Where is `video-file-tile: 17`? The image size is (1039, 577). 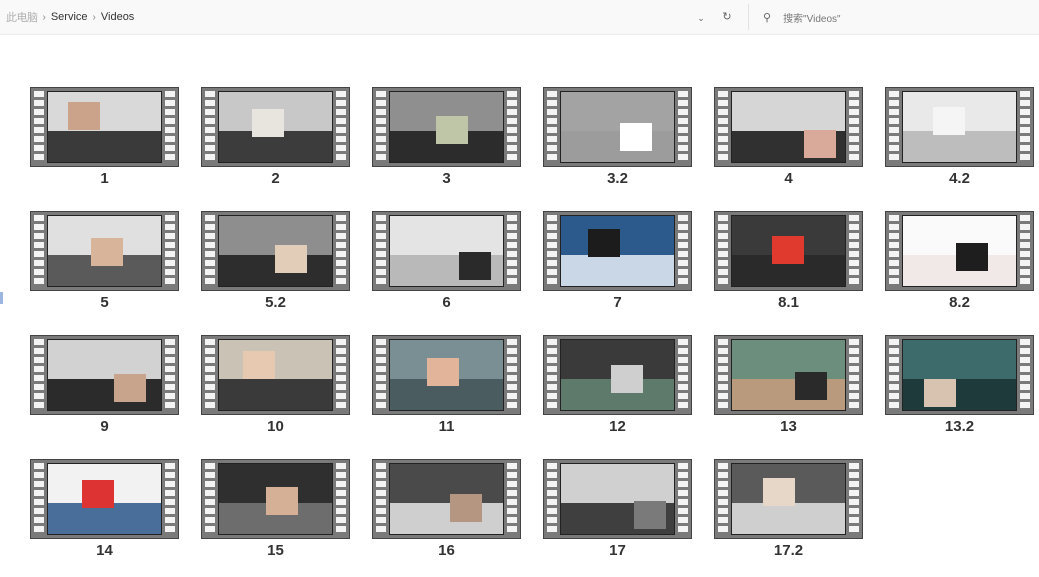
video-file-tile: 17 is located at coordinates (617, 511).